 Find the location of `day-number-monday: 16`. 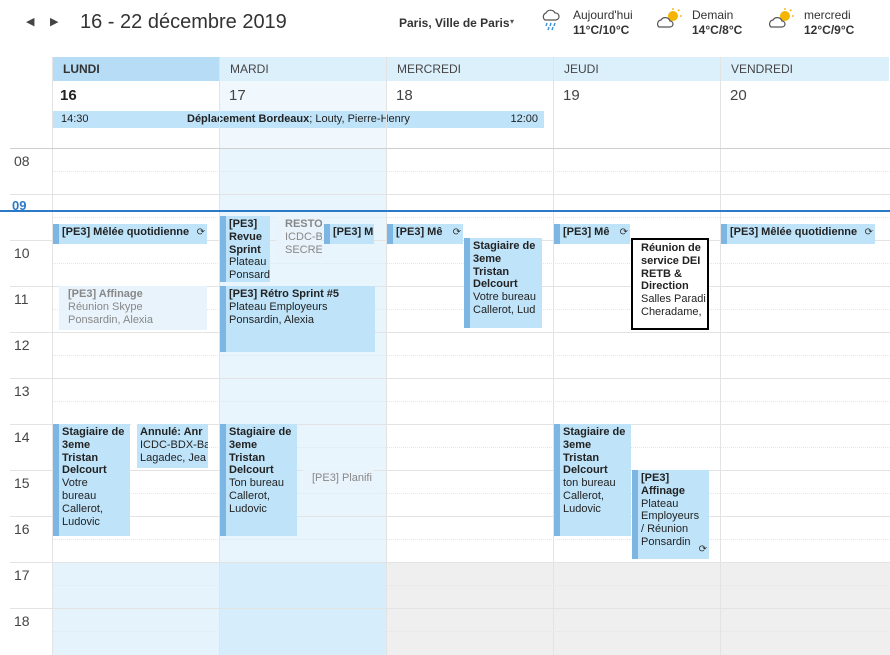

day-number-monday: 16 is located at coordinates (68, 95).